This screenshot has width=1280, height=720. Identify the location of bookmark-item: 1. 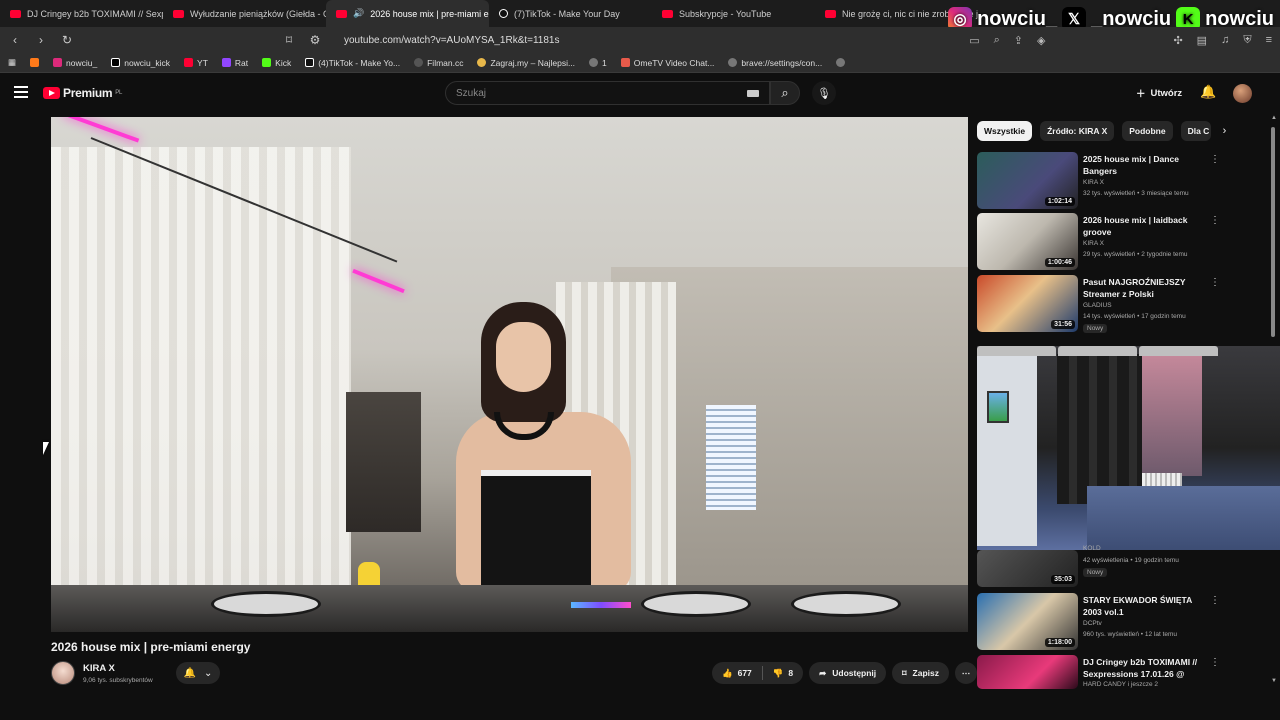
(598, 63).